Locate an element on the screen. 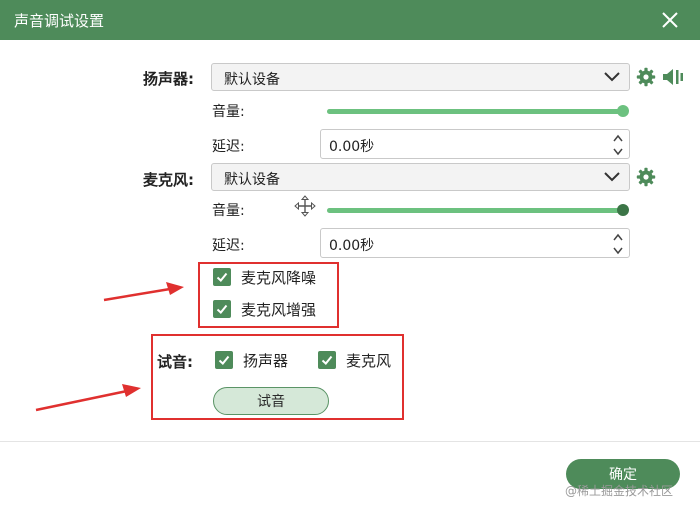 Image resolution: width=700 pixels, height=505 pixels. enhancement-label: 麦克风增强 is located at coordinates (279, 309).